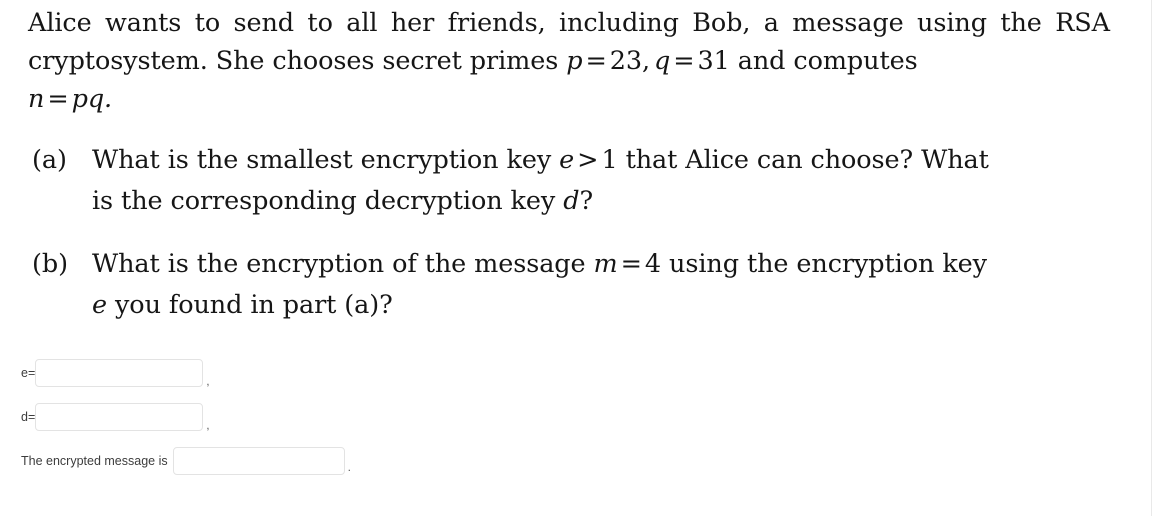 Image resolution: width=1161 pixels, height=516 pixels. What do you see at coordinates (601, 201) in the screenshot?
I see `item-a-line-2: is the corresponding decryption key d?` at bounding box center [601, 201].